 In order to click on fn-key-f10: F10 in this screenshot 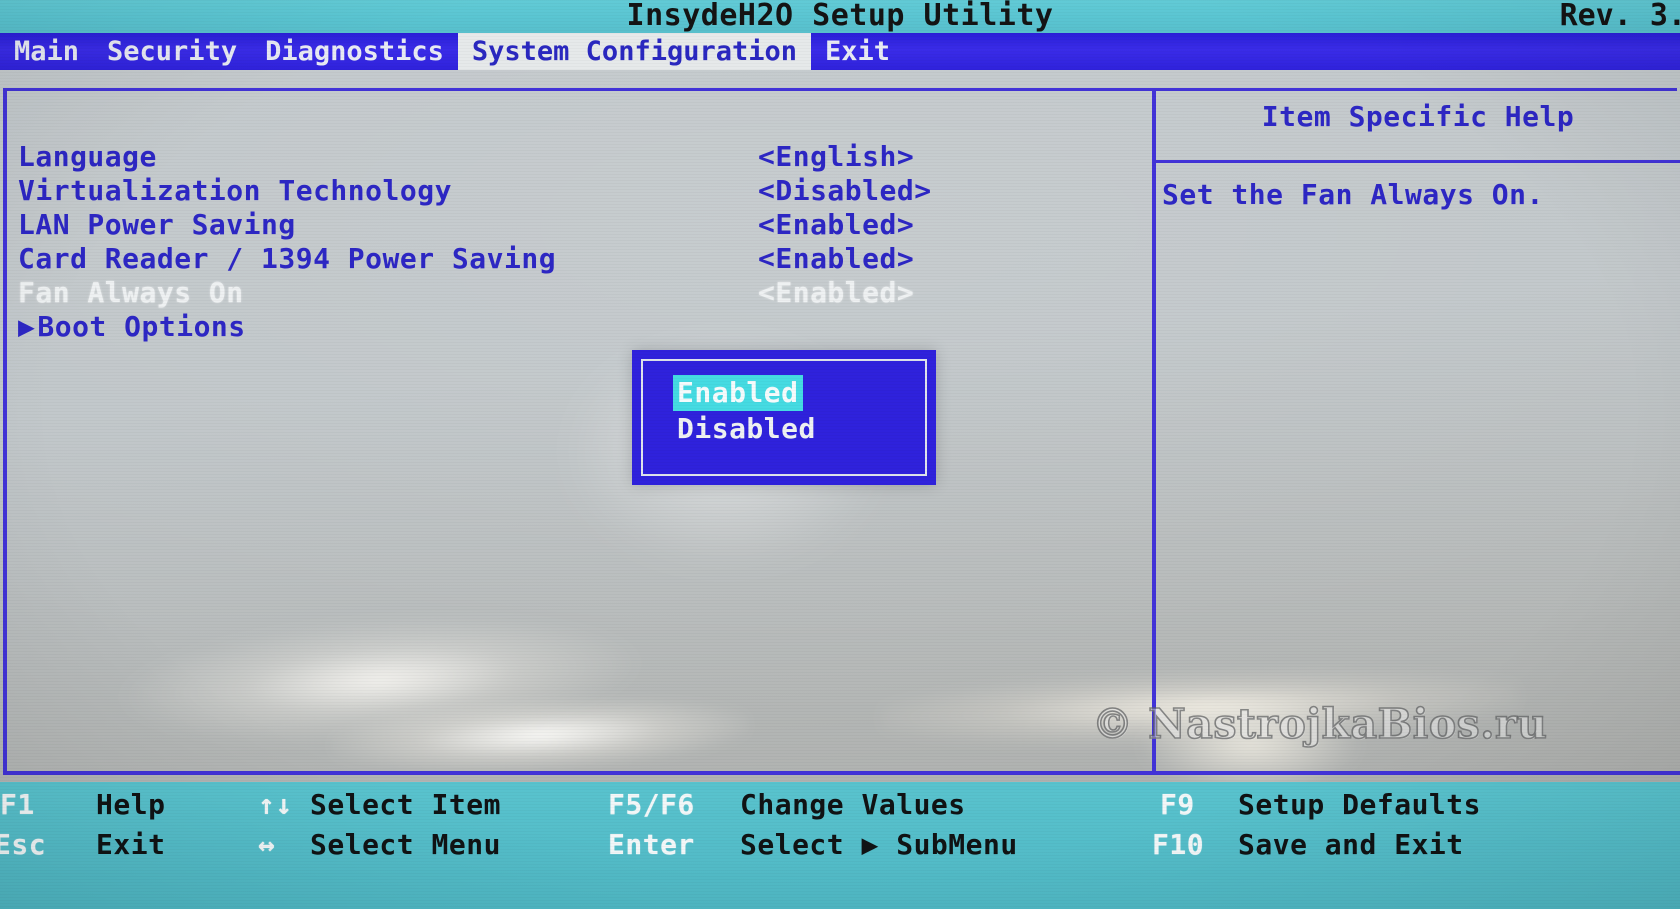, I will do `click(1178, 845)`.